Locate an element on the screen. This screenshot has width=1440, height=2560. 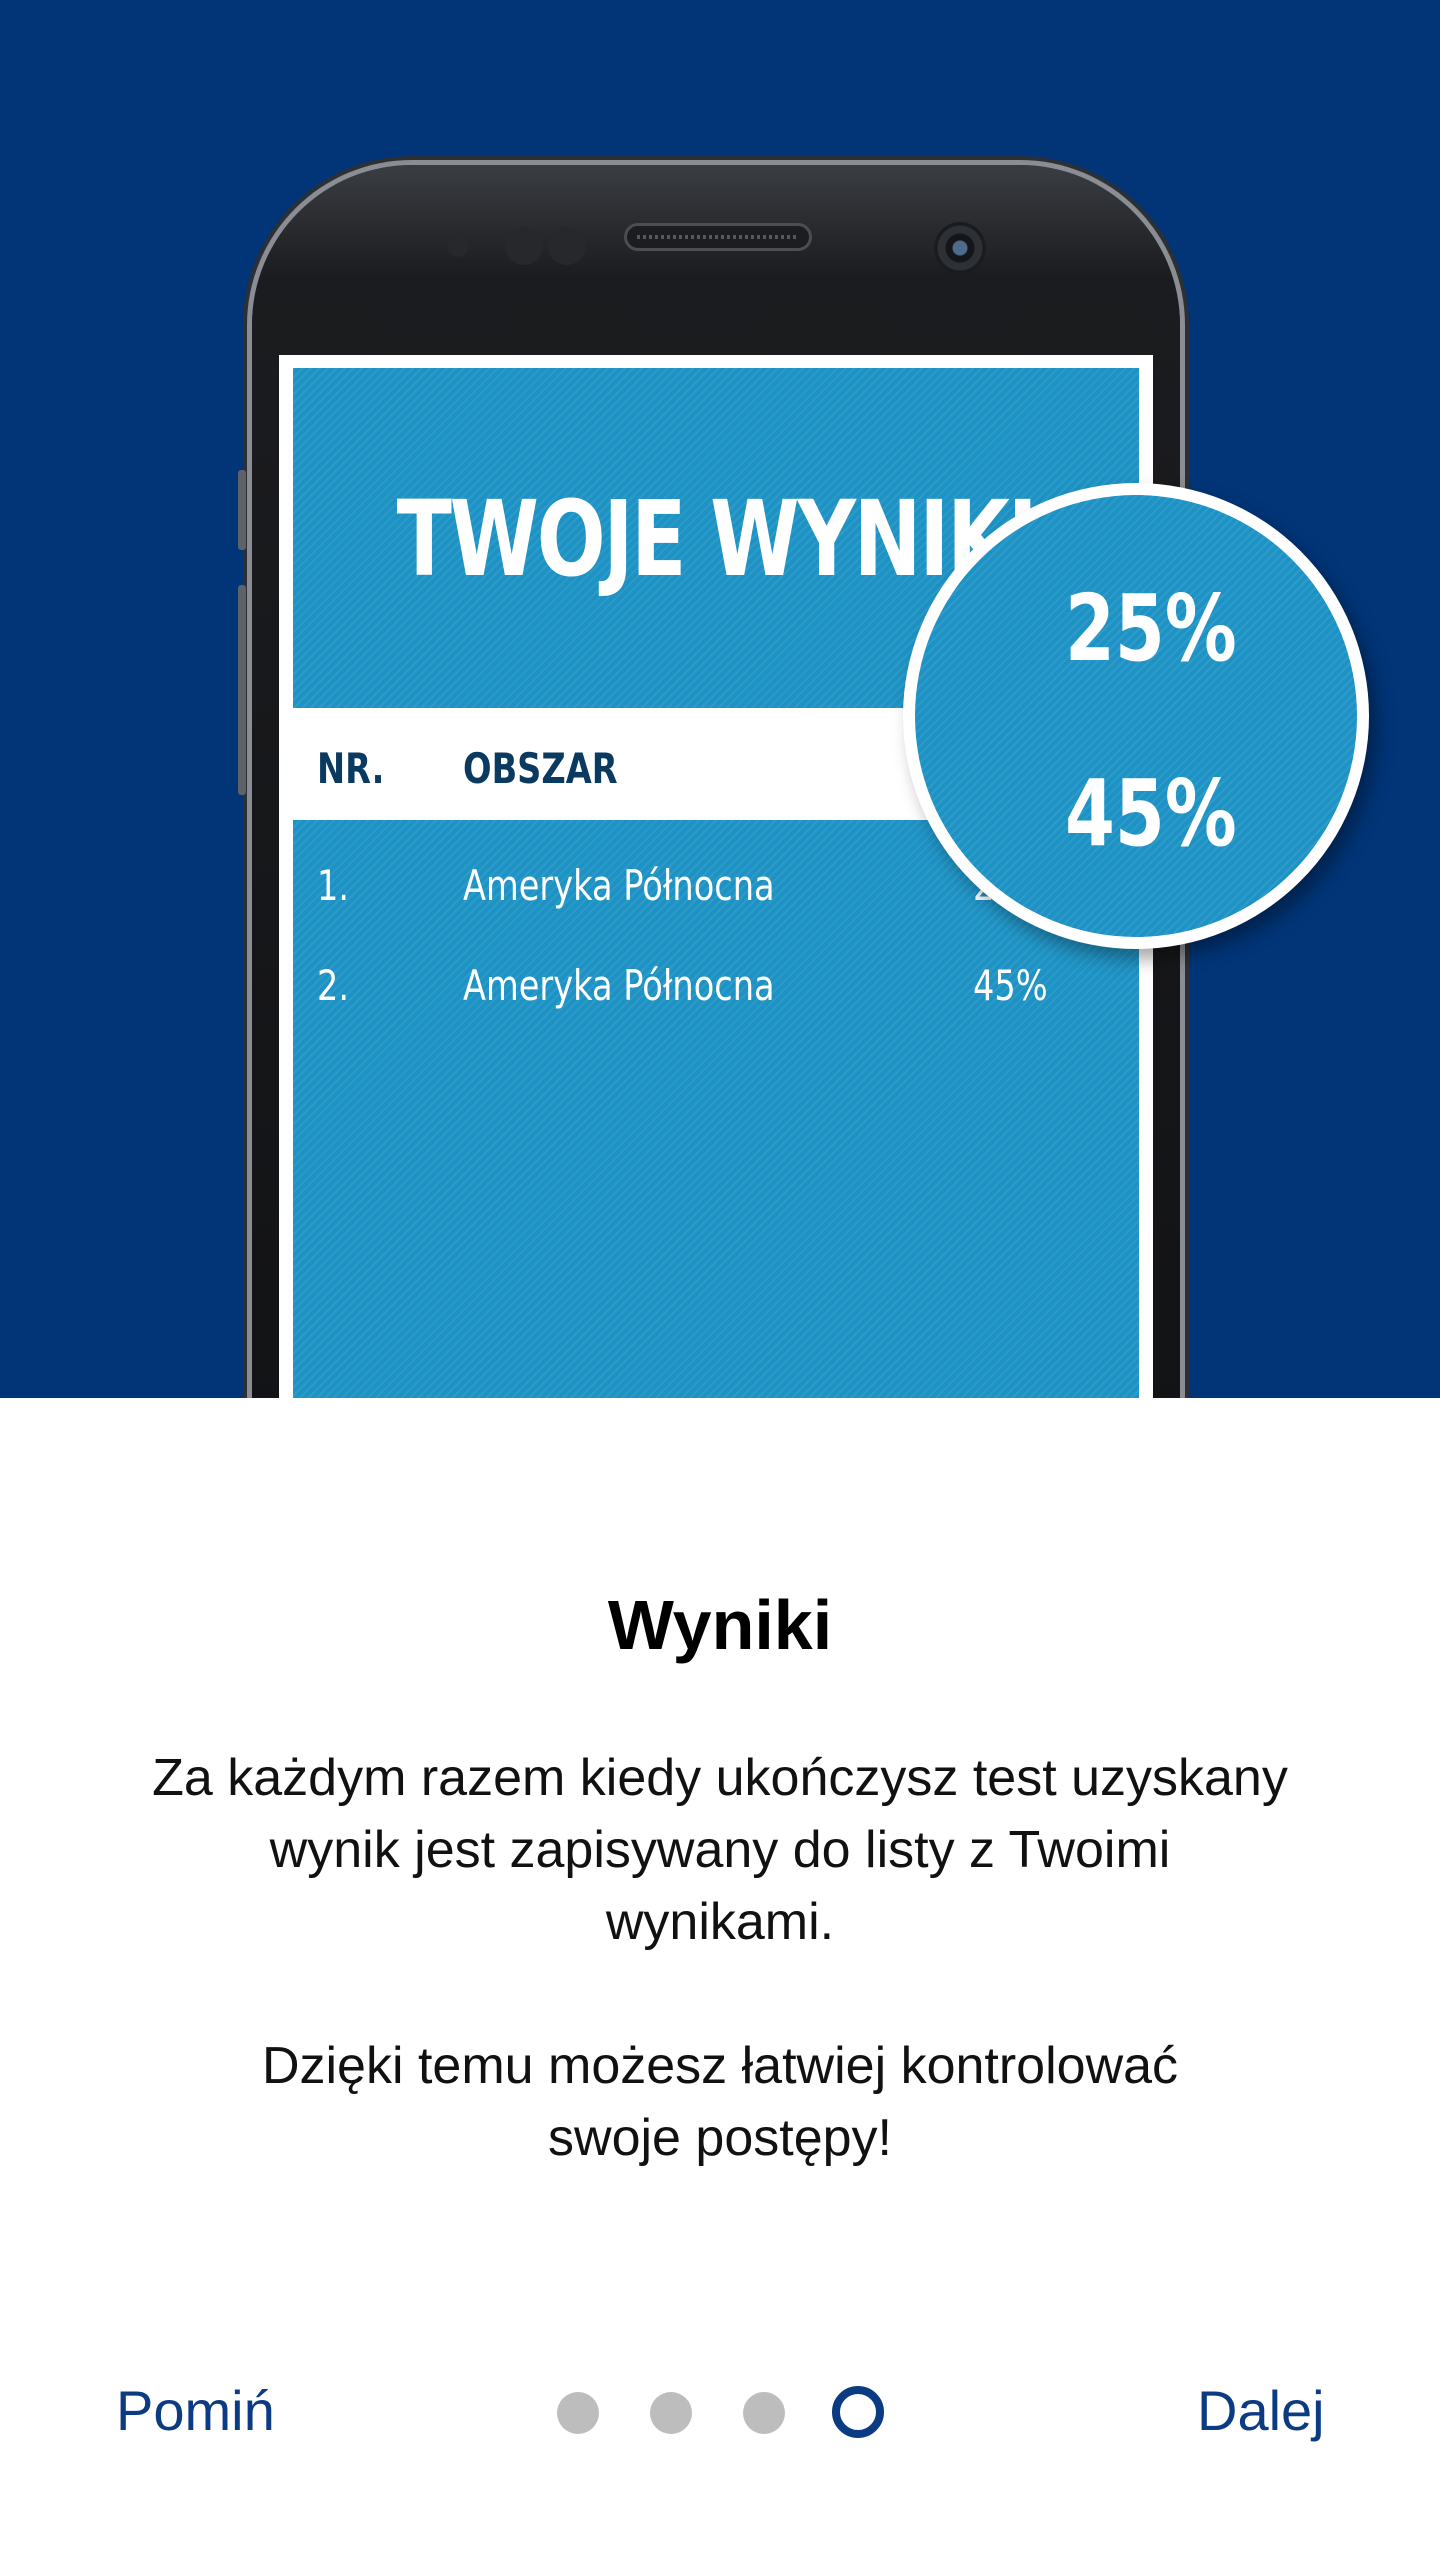
magnifier-bubble: 25% 45% is located at coordinates (1136, 716).